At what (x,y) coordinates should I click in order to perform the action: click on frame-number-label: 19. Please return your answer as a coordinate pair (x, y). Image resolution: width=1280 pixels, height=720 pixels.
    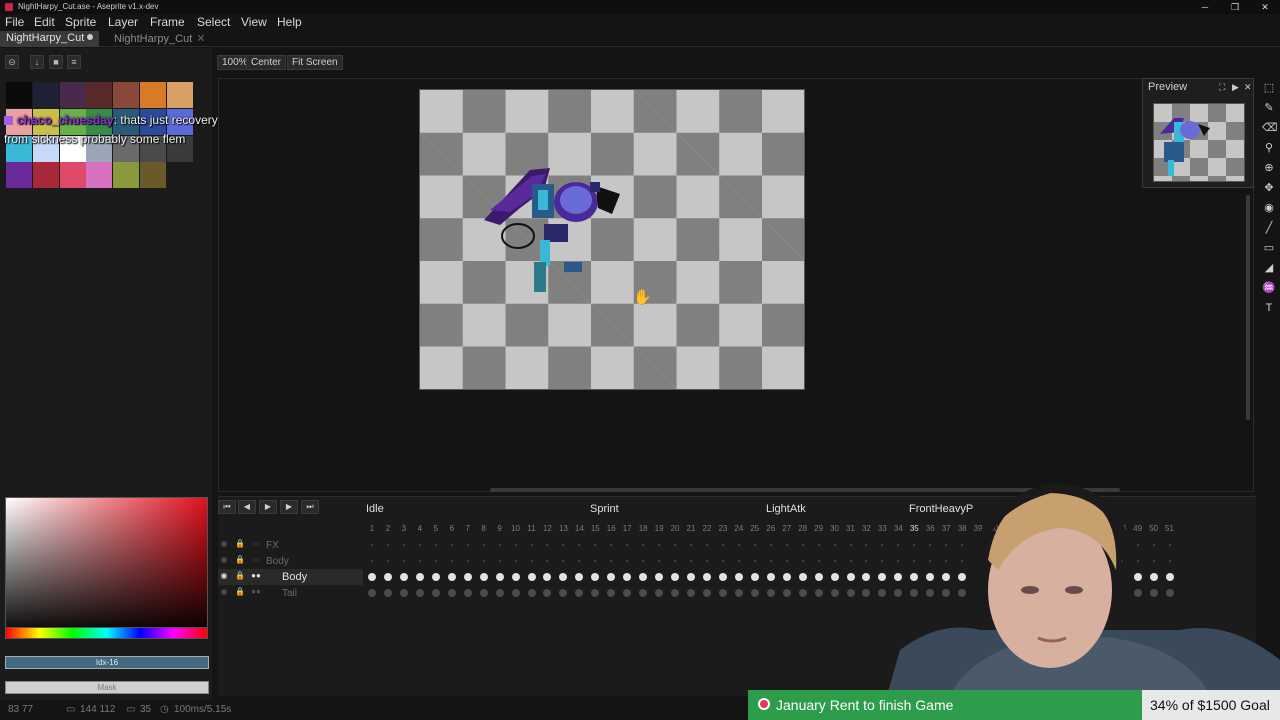
    Looking at the image, I should click on (659, 528).